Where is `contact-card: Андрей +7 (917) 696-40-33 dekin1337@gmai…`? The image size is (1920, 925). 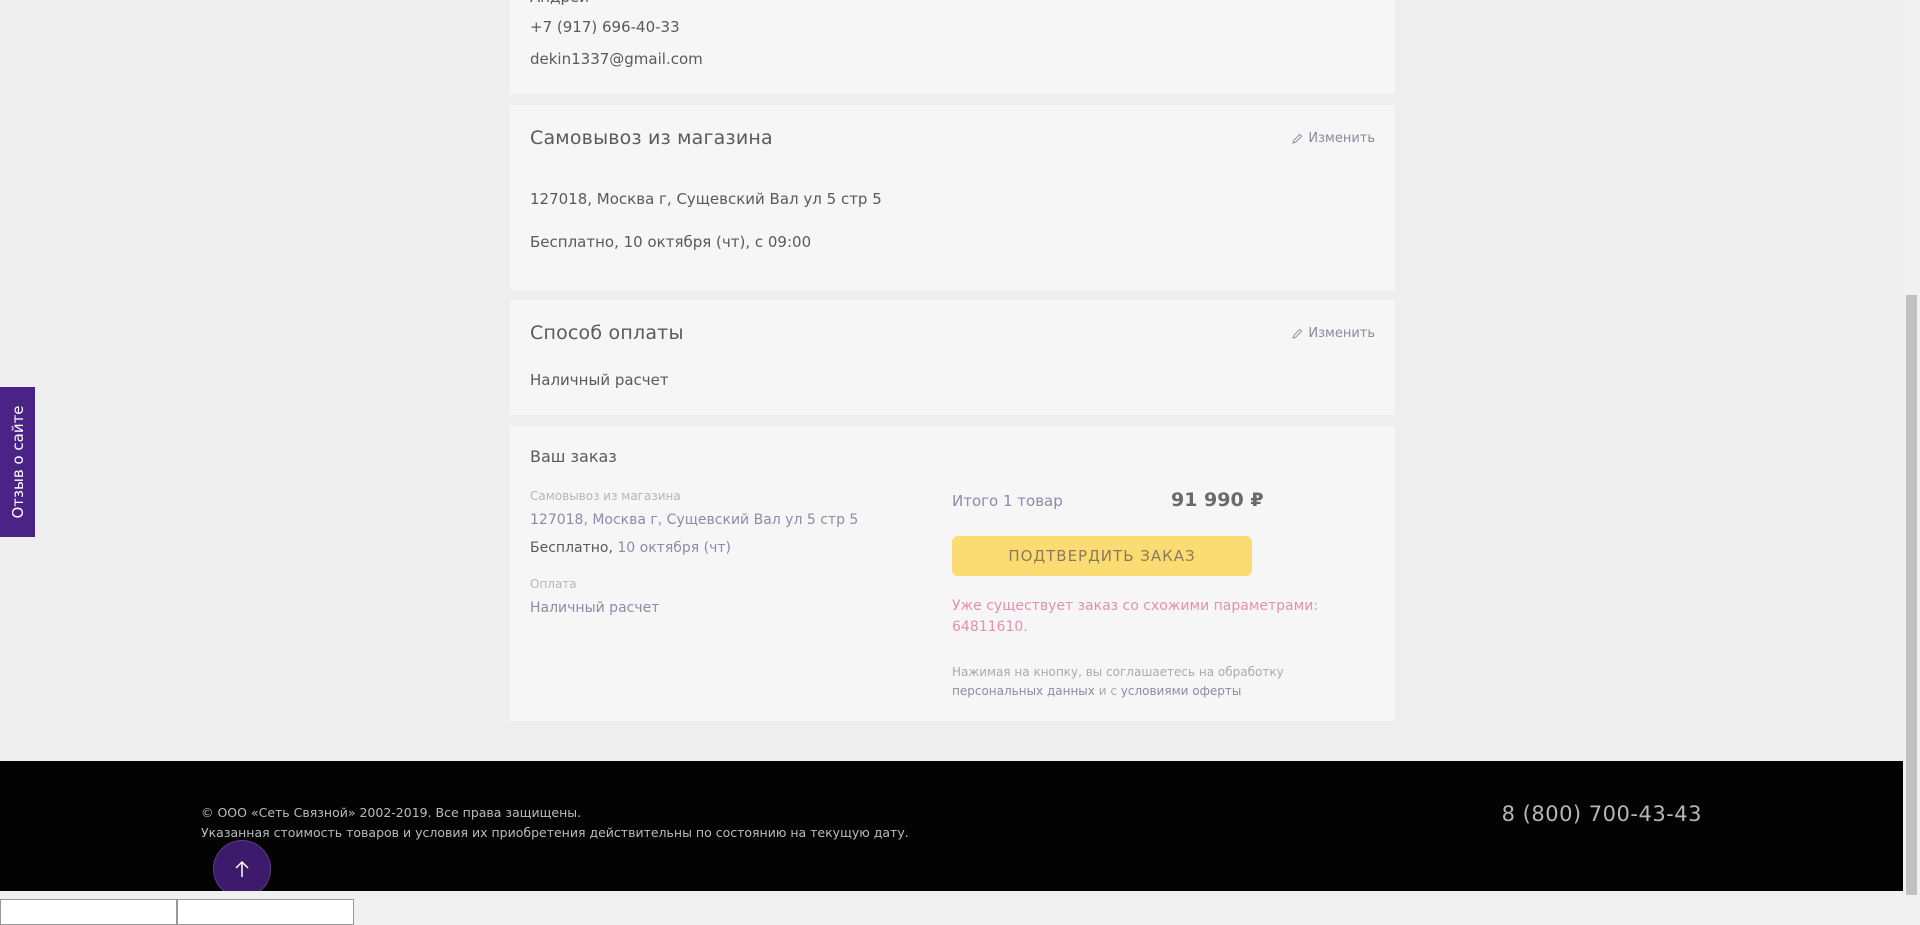 contact-card: Андрей +7 (917) 696-40-33 dekin1337@gmai… is located at coordinates (952, 47).